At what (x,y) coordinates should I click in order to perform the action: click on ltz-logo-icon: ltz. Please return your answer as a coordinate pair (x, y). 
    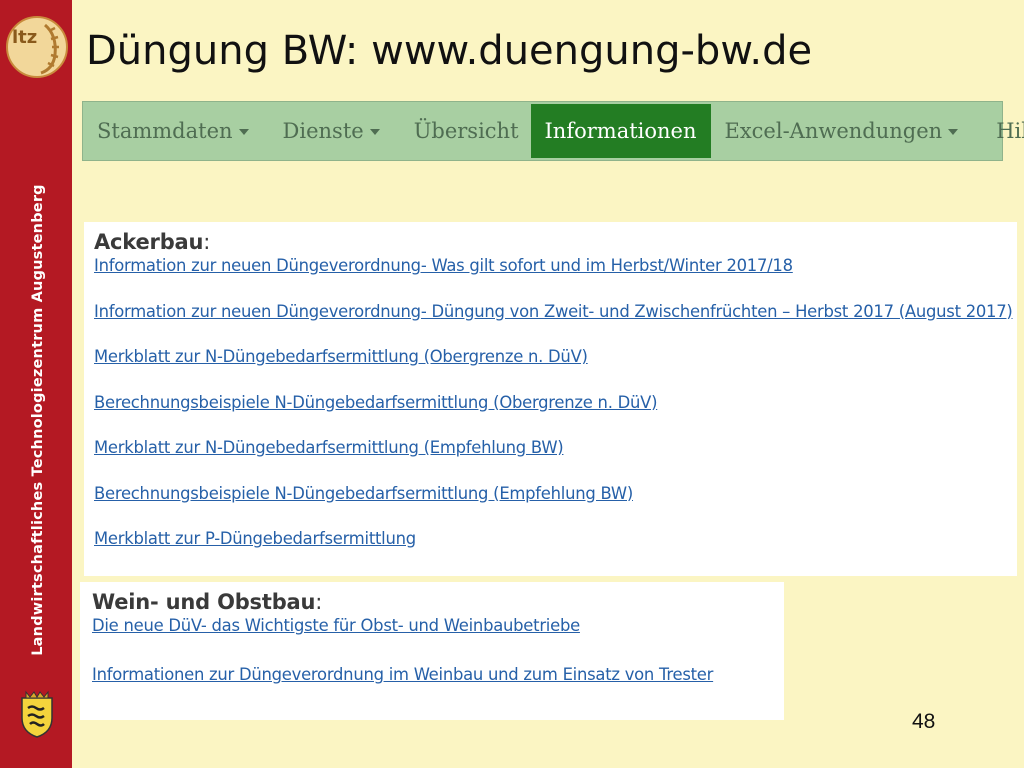
    Looking at the image, I should click on (37, 47).